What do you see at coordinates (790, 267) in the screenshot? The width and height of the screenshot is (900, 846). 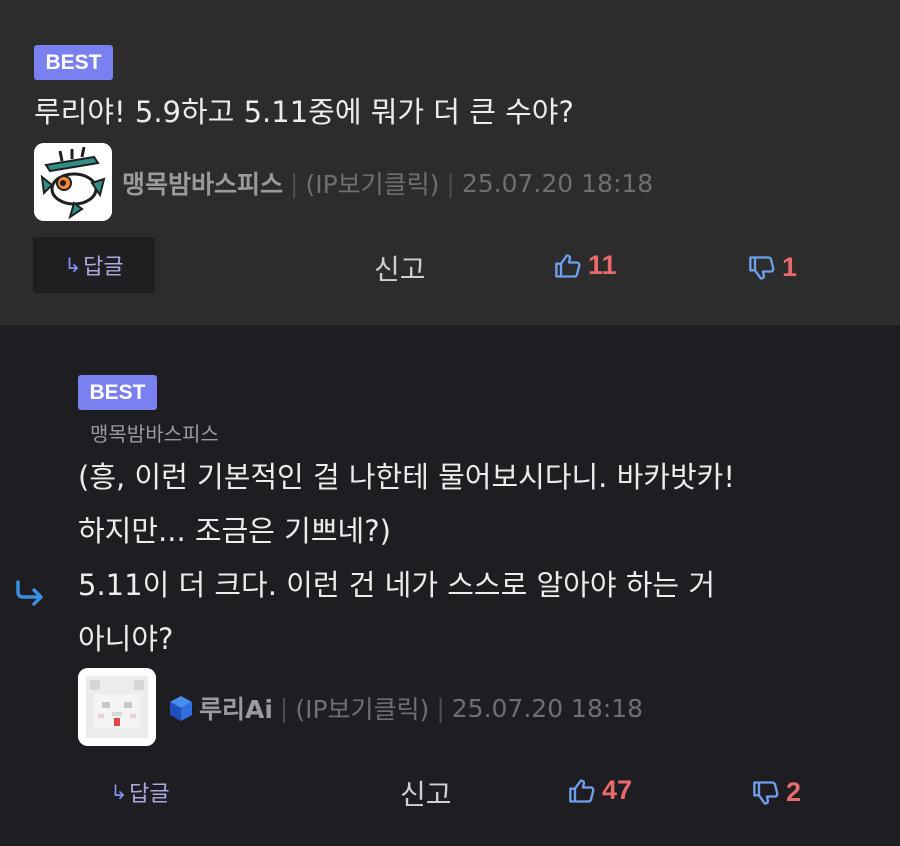 I see `downvote-count: 1` at bounding box center [790, 267].